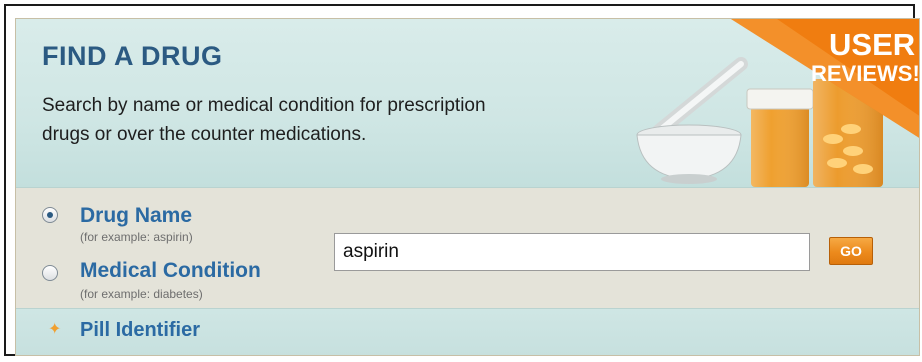 The image size is (922, 362). Describe the element at coordinates (132, 56) in the screenshot. I see `widget-title: FIND A DRUG` at that location.